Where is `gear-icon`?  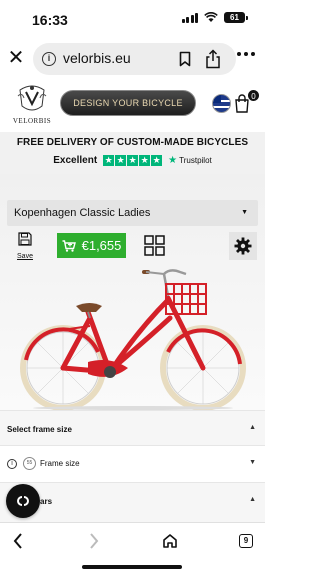 gear-icon is located at coordinates (243, 246).